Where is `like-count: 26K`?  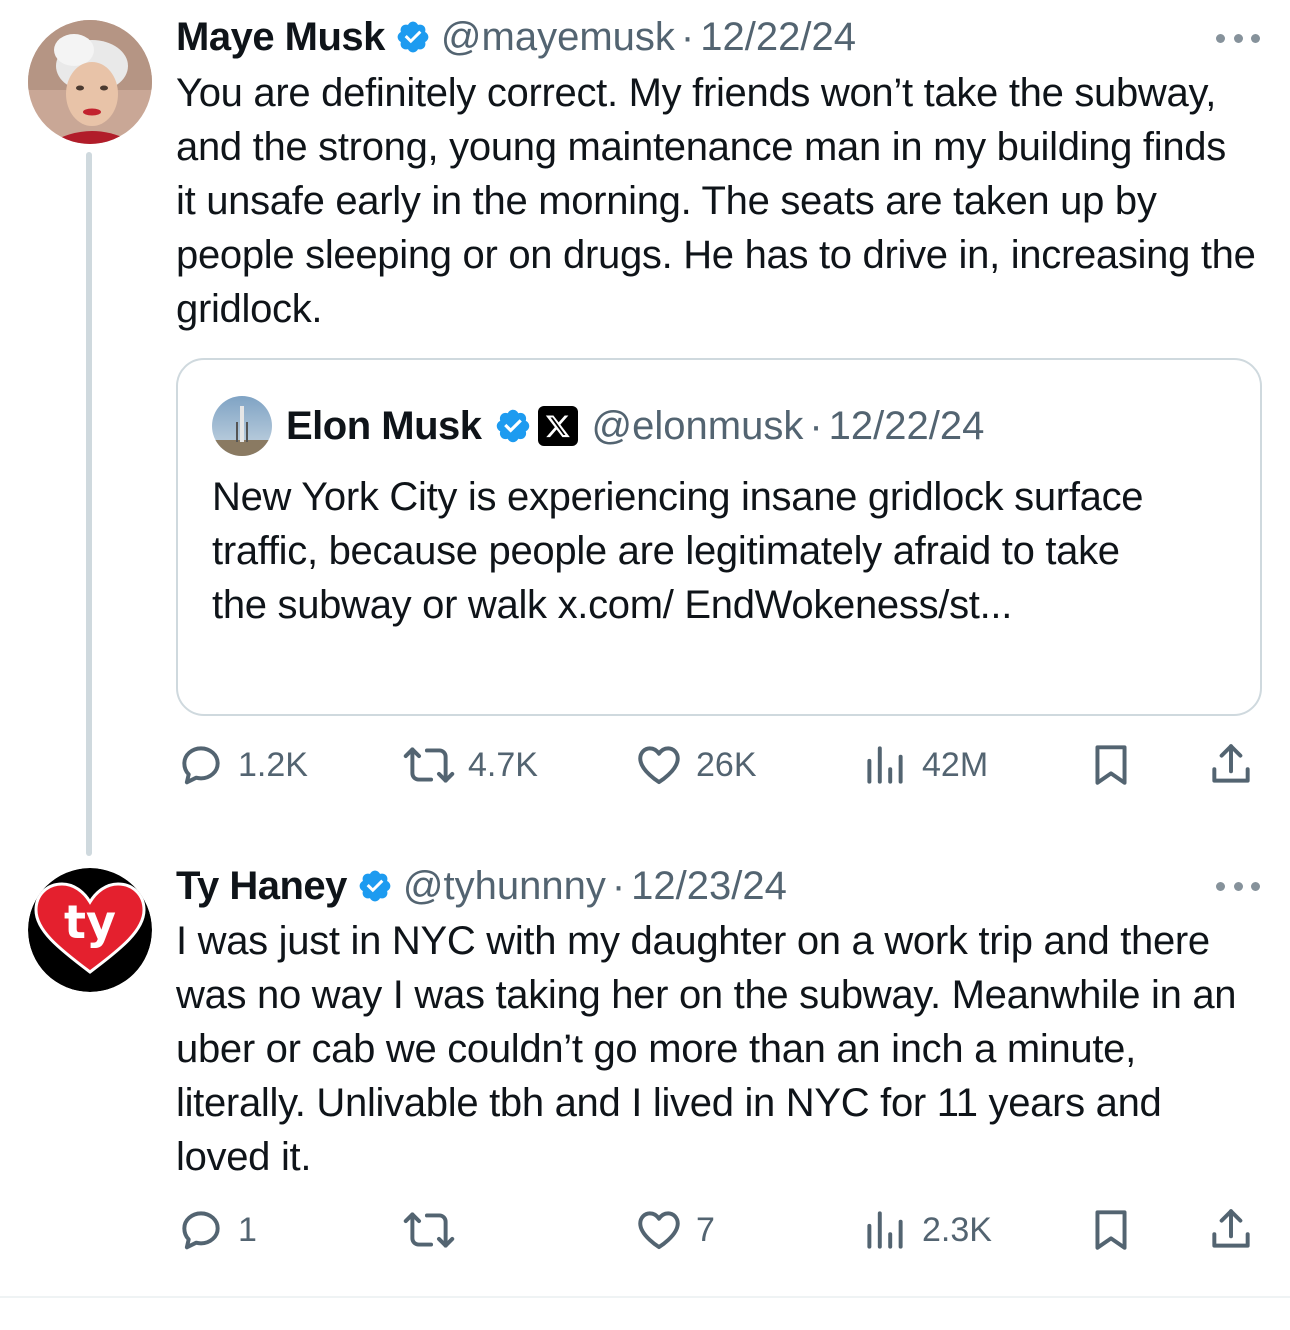
like-count: 26K is located at coordinates (726, 764).